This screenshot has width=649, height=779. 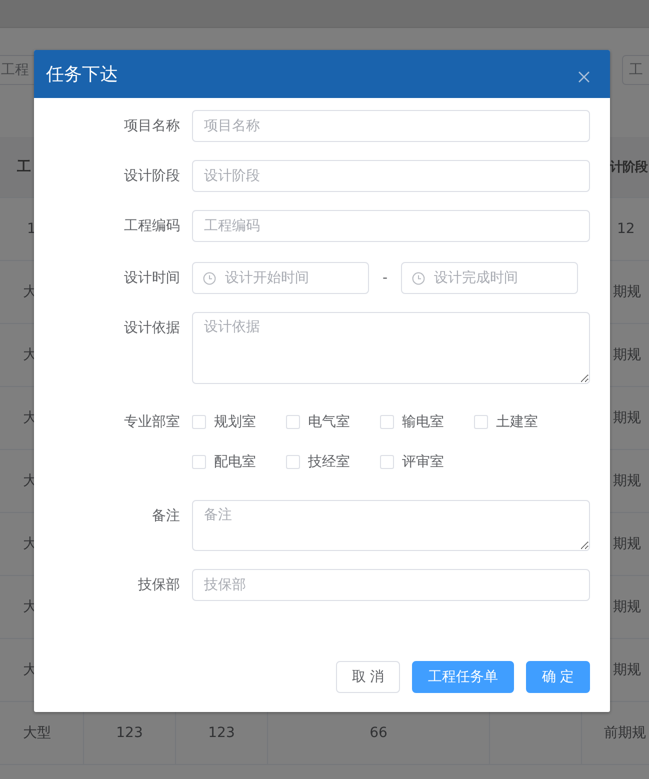 I want to click on field-label: 技保部, so click(x=159, y=585).